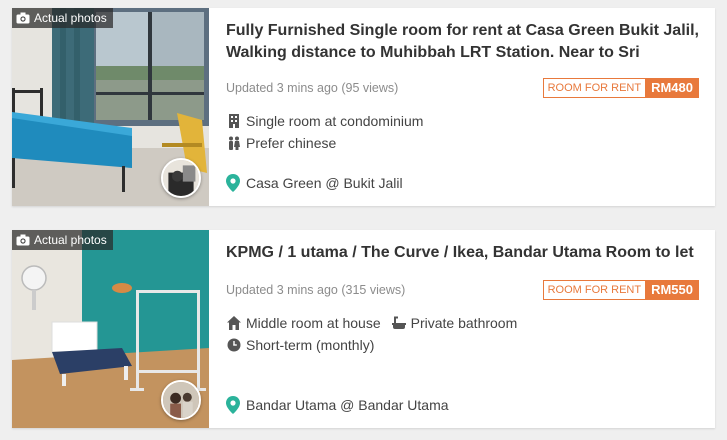 This screenshot has width=727, height=440. I want to click on feature-item: Private bathroom, so click(454, 323).